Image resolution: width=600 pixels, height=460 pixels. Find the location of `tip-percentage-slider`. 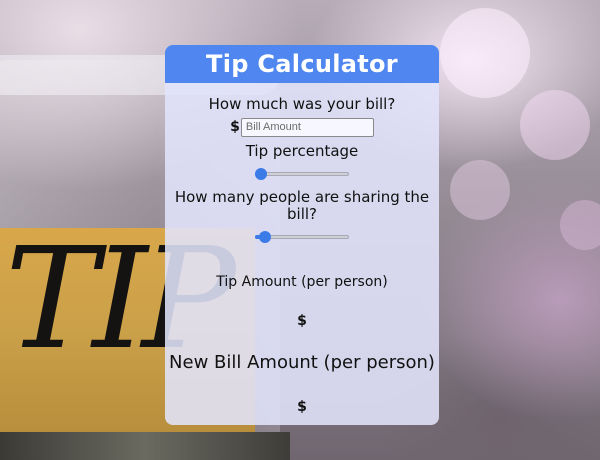

tip-percentage-slider is located at coordinates (302, 174).